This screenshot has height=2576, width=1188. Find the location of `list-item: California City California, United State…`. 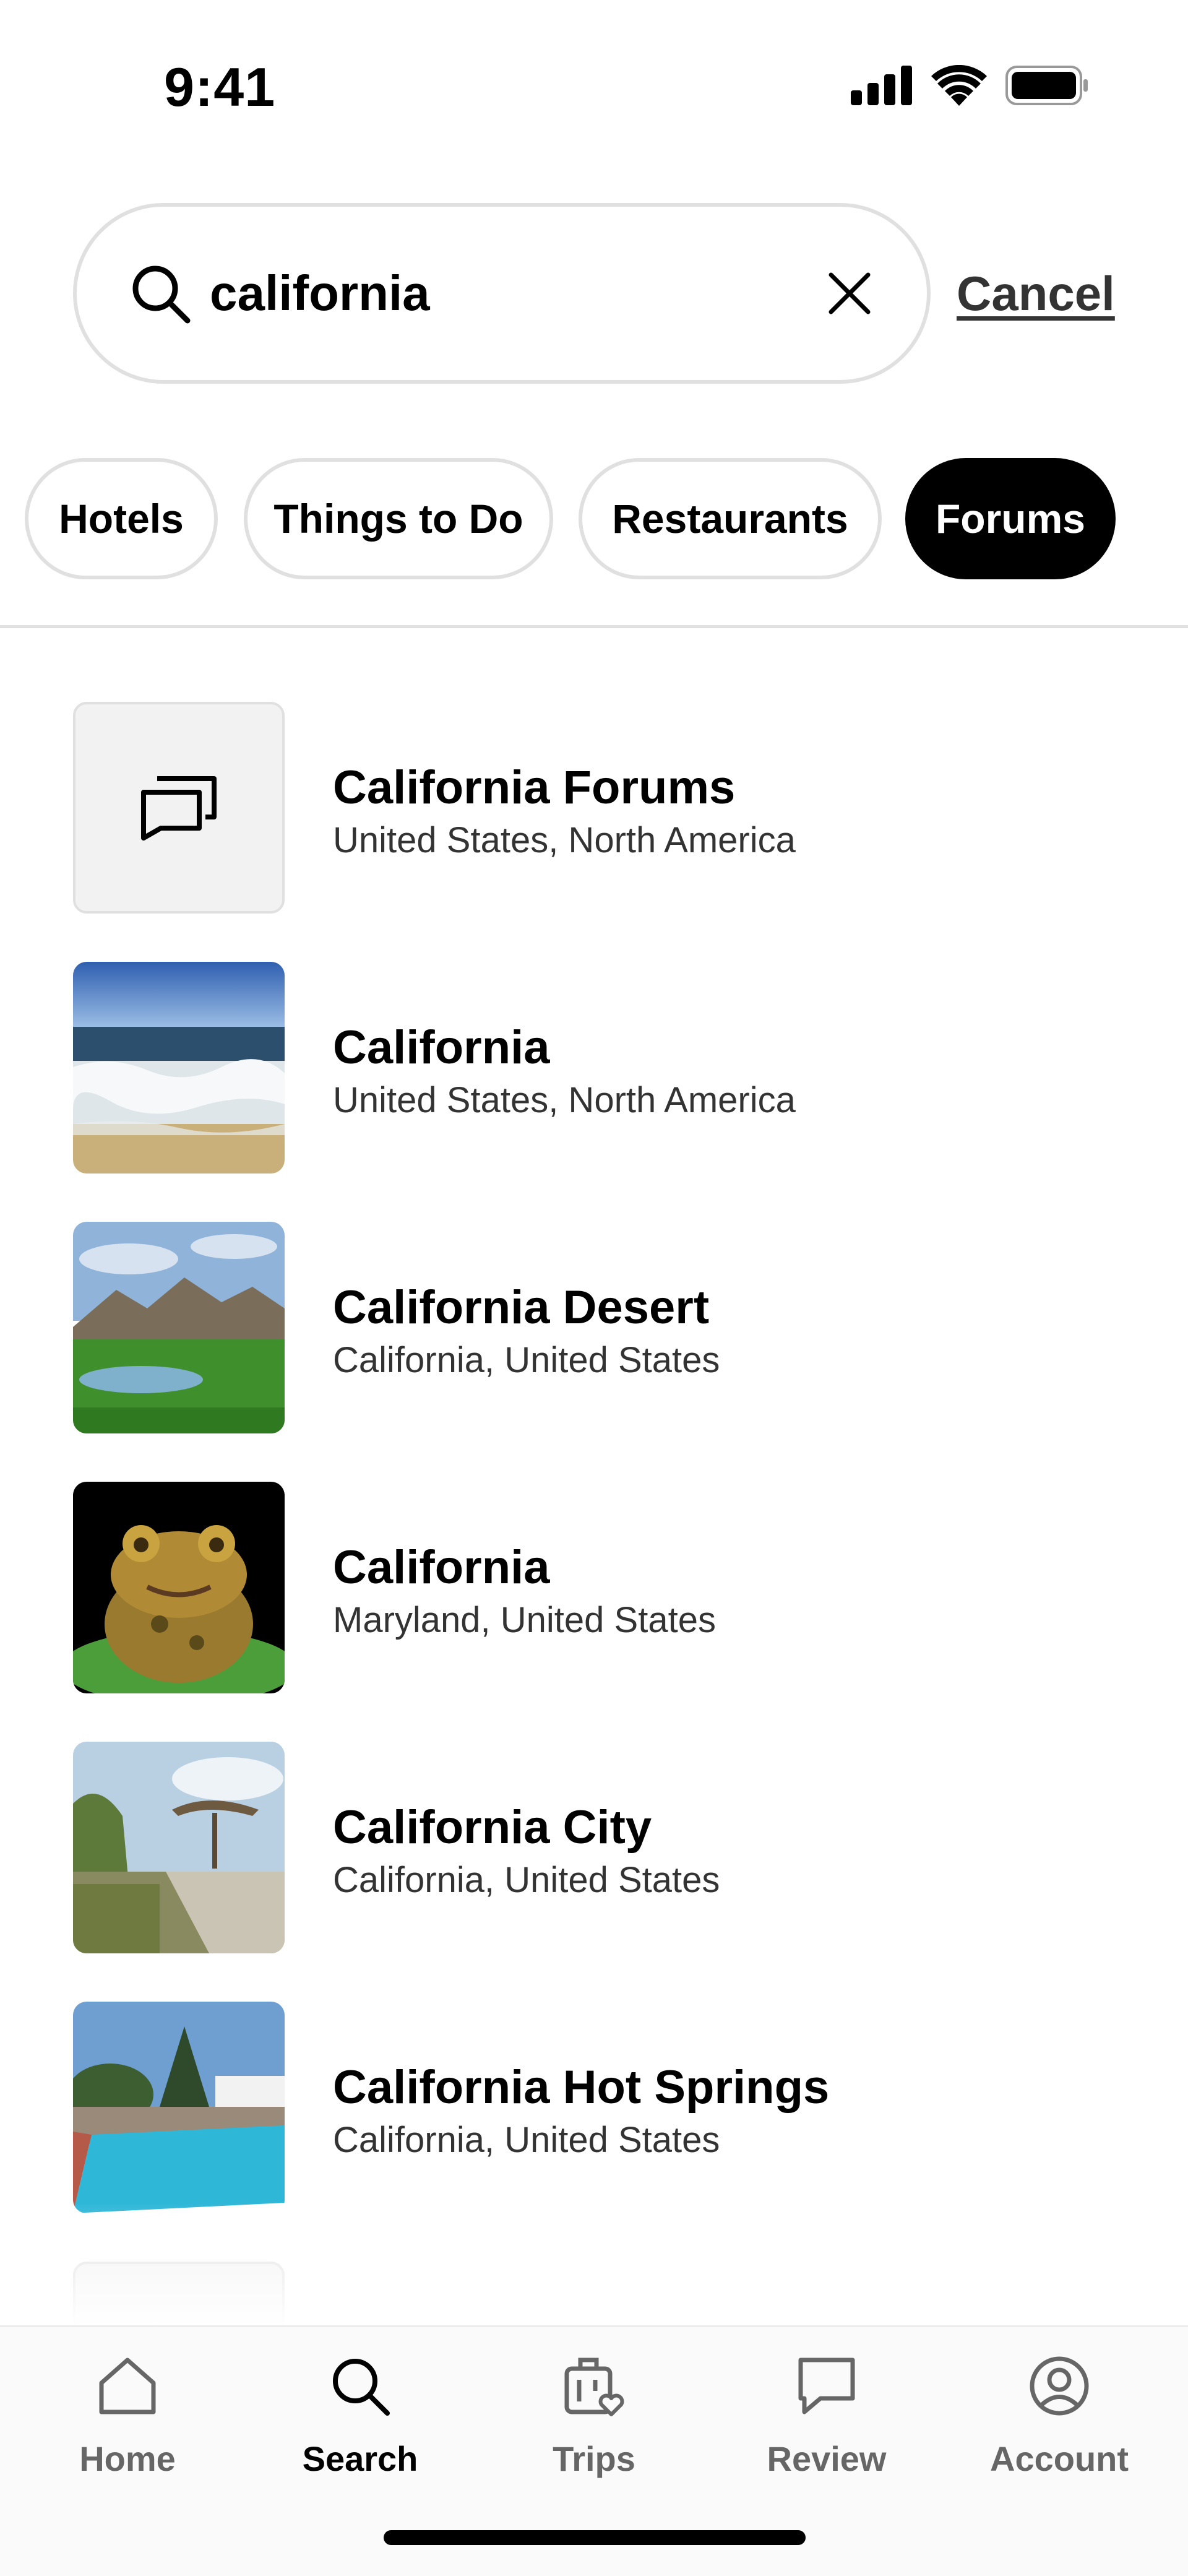

list-item: California City California, United State… is located at coordinates (594, 1847).